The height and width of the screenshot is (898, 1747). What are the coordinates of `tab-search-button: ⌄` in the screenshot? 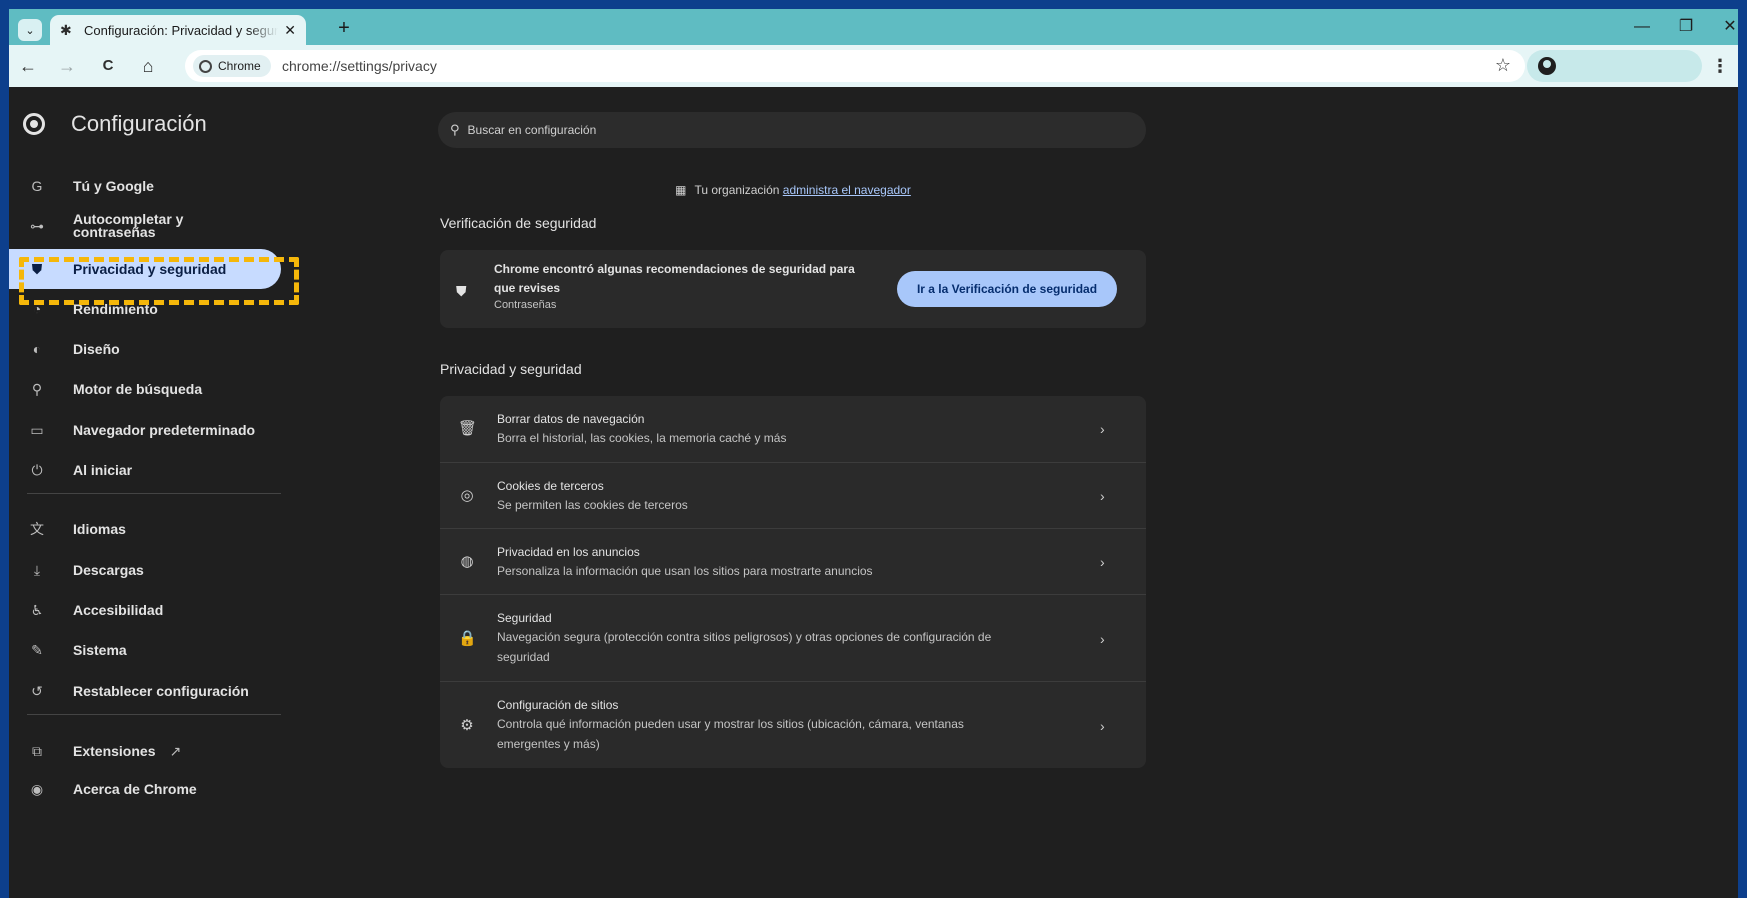 It's located at (30, 30).